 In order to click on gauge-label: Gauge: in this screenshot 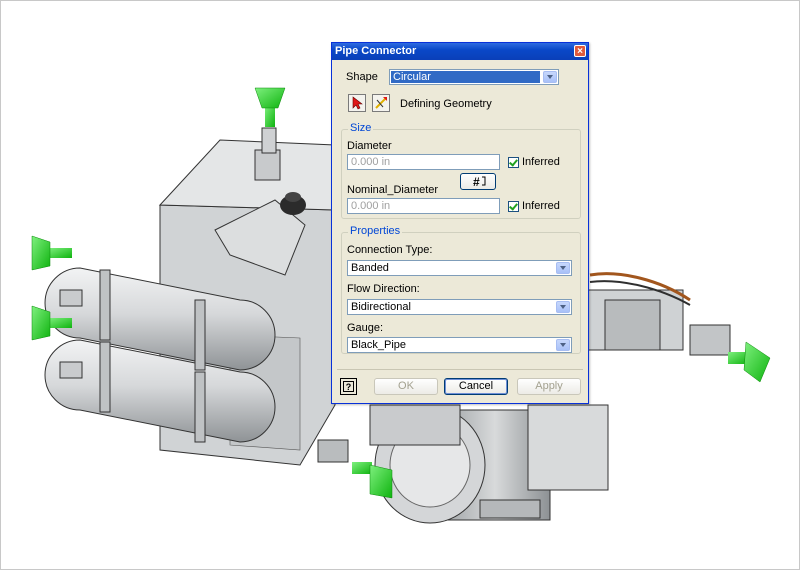, I will do `click(365, 328)`.